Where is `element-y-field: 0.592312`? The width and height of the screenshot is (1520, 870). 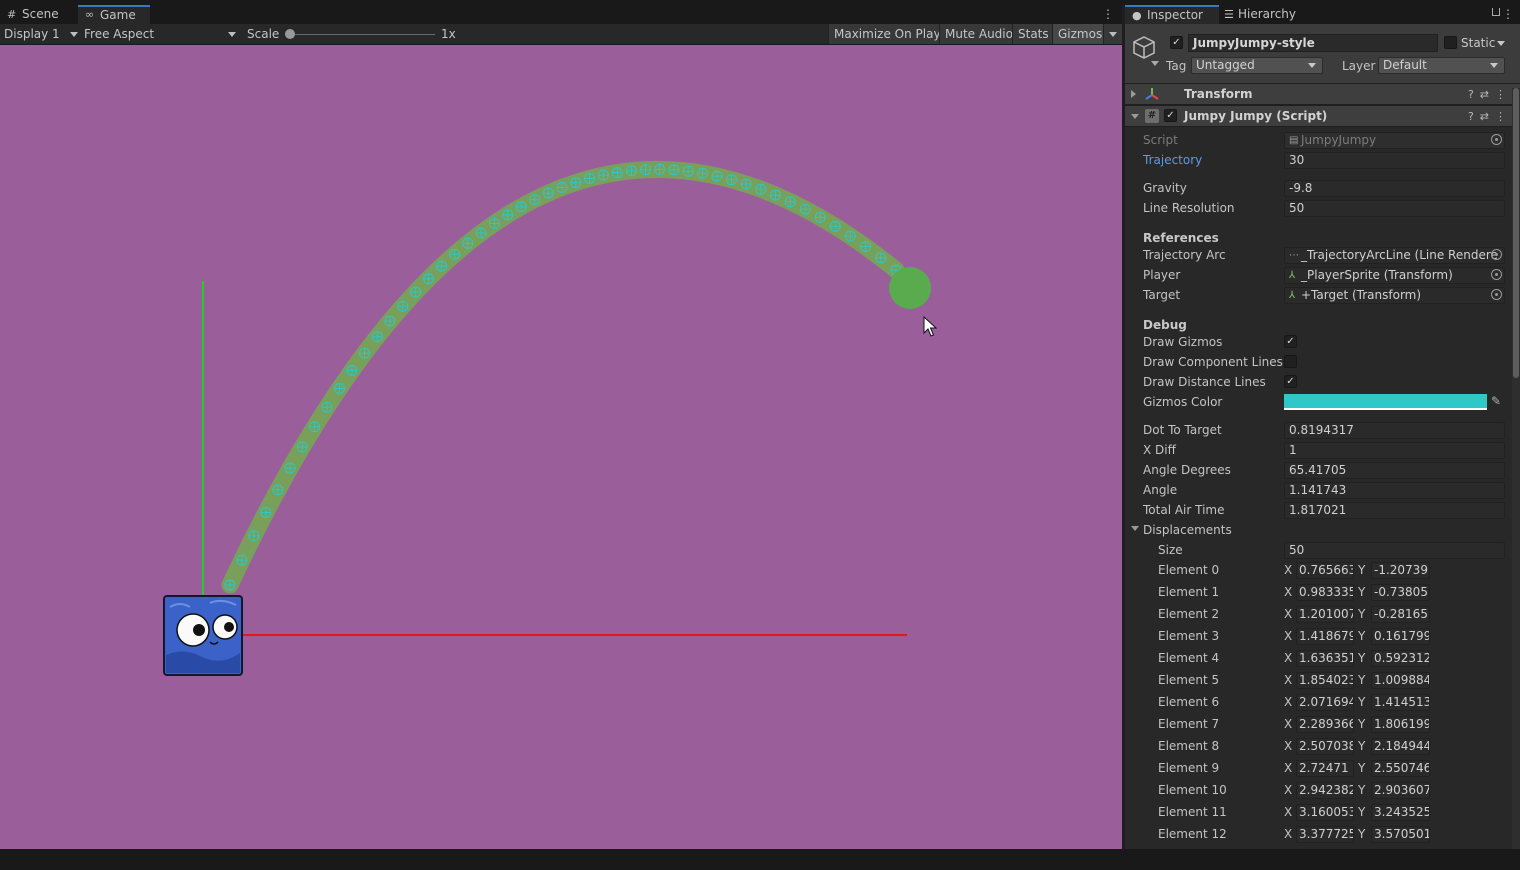 element-y-field: 0.592312 is located at coordinates (1400, 658).